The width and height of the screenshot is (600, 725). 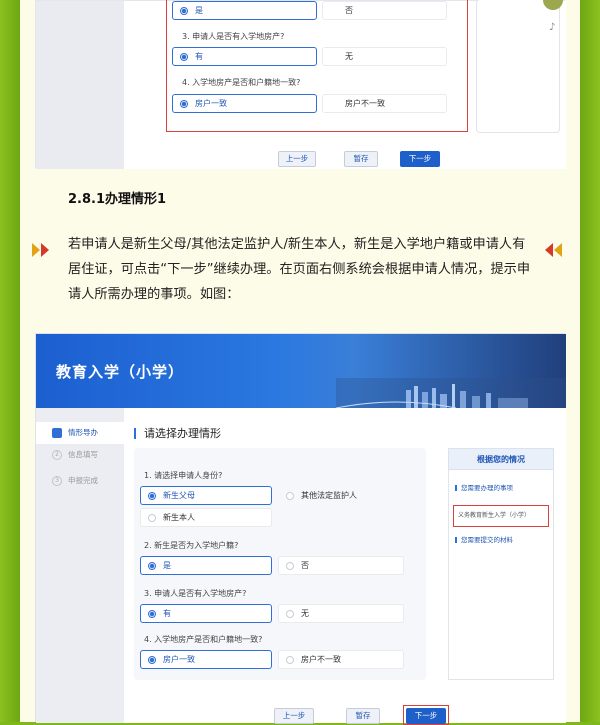 What do you see at coordinates (329, 495) in the screenshot?
I see `option-label: 其他法定监护人` at bounding box center [329, 495].